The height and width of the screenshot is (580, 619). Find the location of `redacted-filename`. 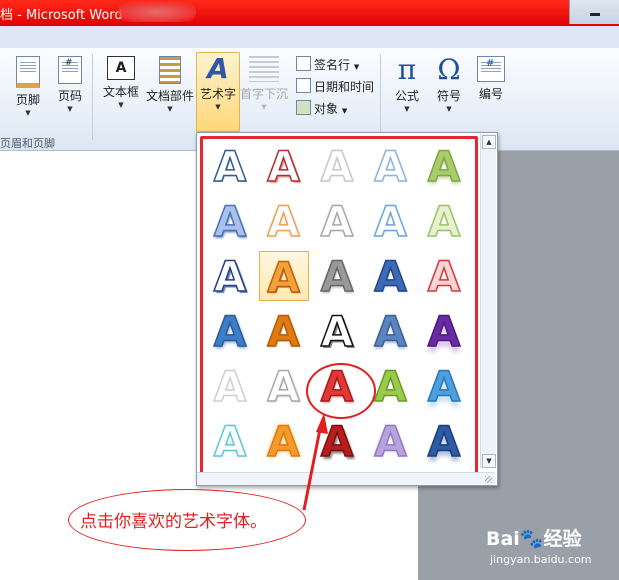

redacted-filename is located at coordinates (157, 12).